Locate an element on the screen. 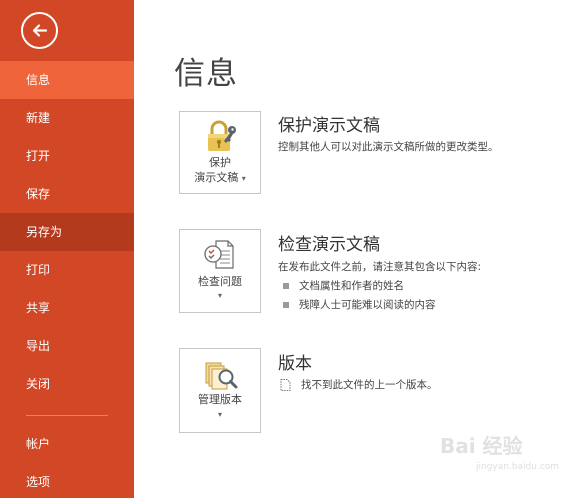 This screenshot has height=498, width=571. lock-key-icon is located at coordinates (220, 139).